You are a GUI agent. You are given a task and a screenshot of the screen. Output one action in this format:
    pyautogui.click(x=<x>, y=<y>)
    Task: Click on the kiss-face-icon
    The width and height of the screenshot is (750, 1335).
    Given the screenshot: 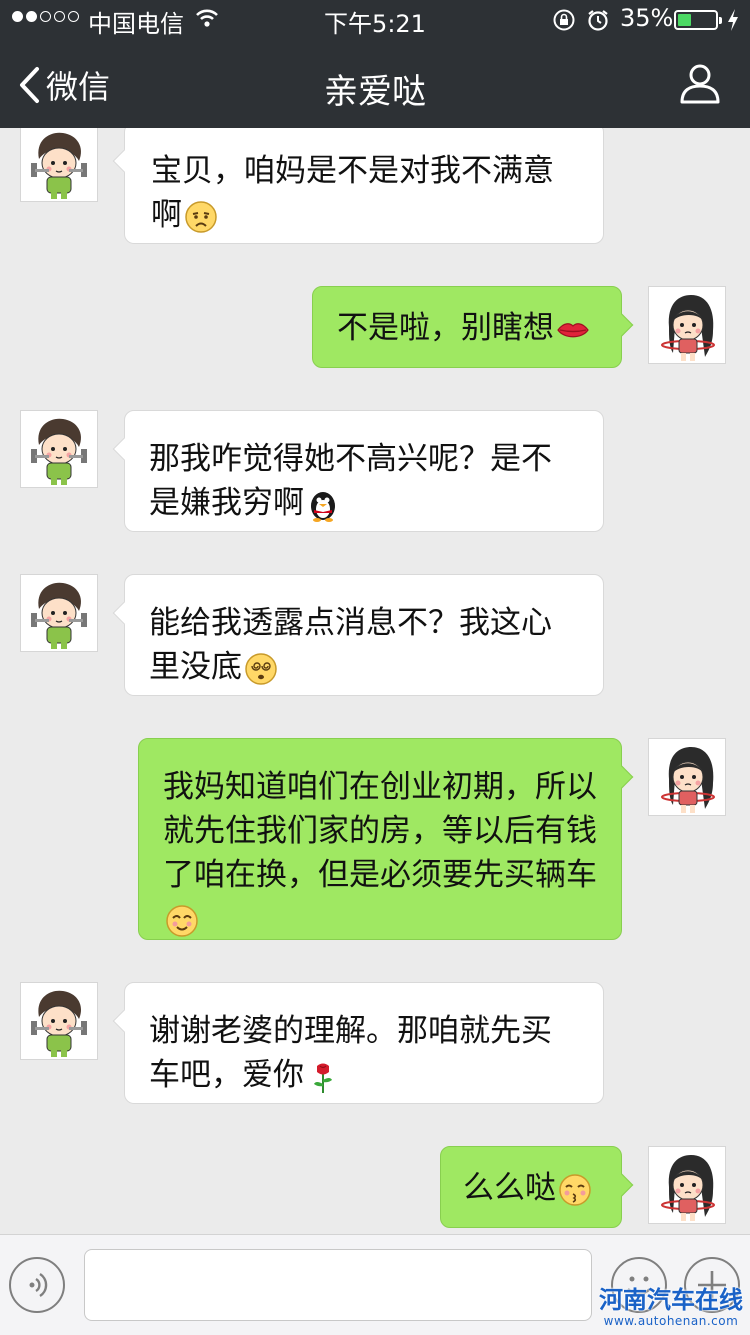 What is the action you would take?
    pyautogui.click(x=575, y=1189)
    